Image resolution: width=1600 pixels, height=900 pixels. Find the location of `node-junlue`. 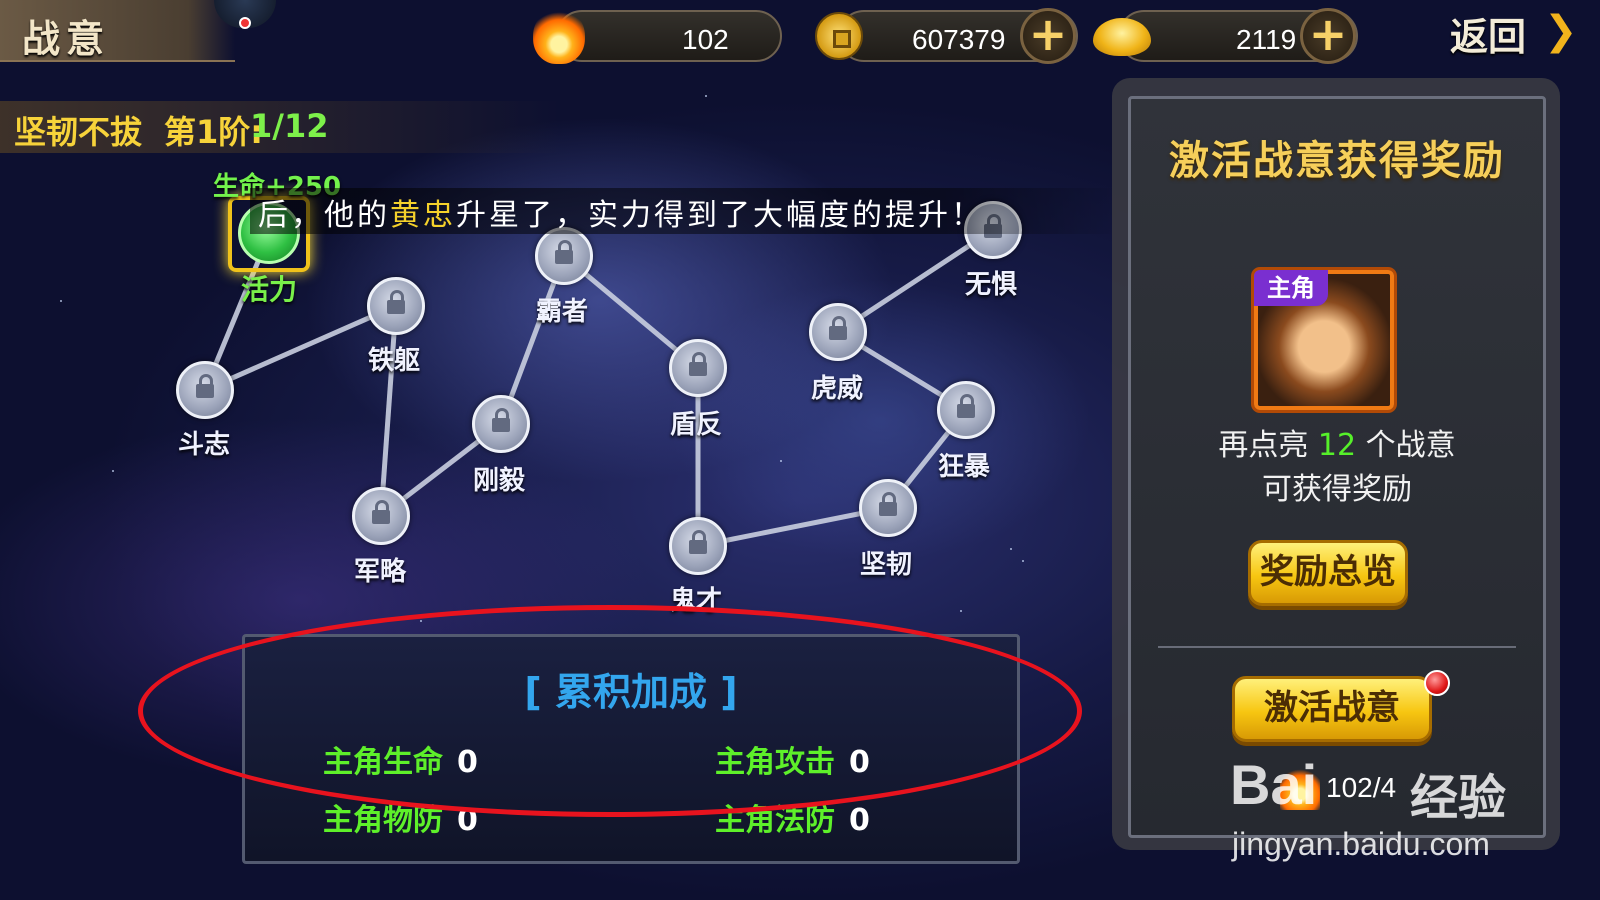

node-junlue is located at coordinates (381, 516).